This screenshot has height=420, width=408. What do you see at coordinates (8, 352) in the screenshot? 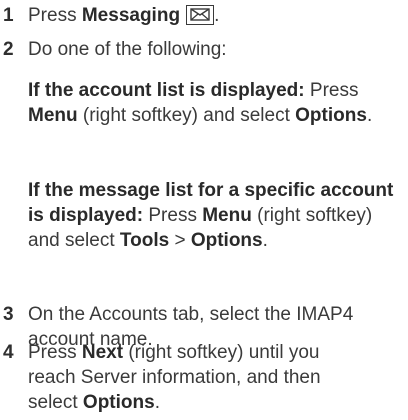
I see `step-number: 4` at bounding box center [8, 352].